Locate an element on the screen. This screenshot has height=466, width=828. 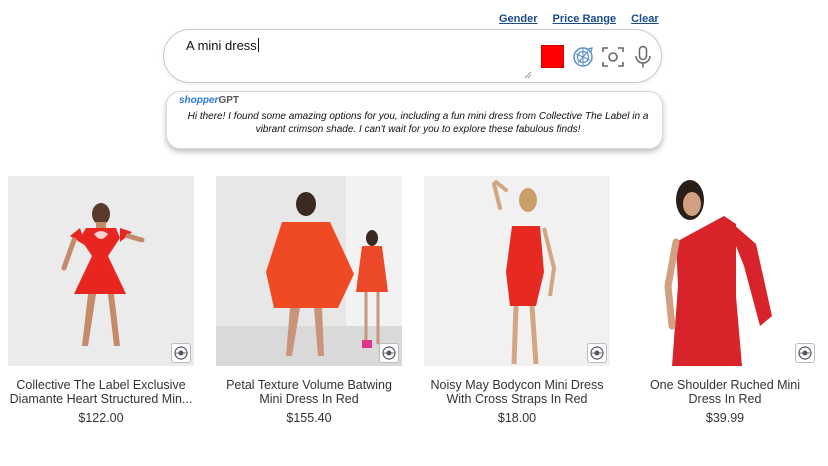
microphone-icon is located at coordinates (643, 57).